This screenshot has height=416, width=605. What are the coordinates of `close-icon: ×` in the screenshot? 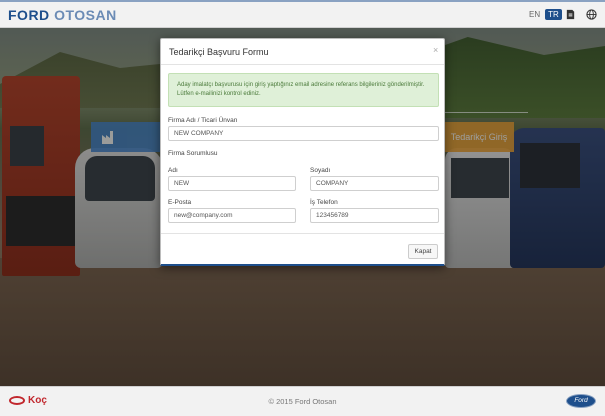 It's located at (435, 50).